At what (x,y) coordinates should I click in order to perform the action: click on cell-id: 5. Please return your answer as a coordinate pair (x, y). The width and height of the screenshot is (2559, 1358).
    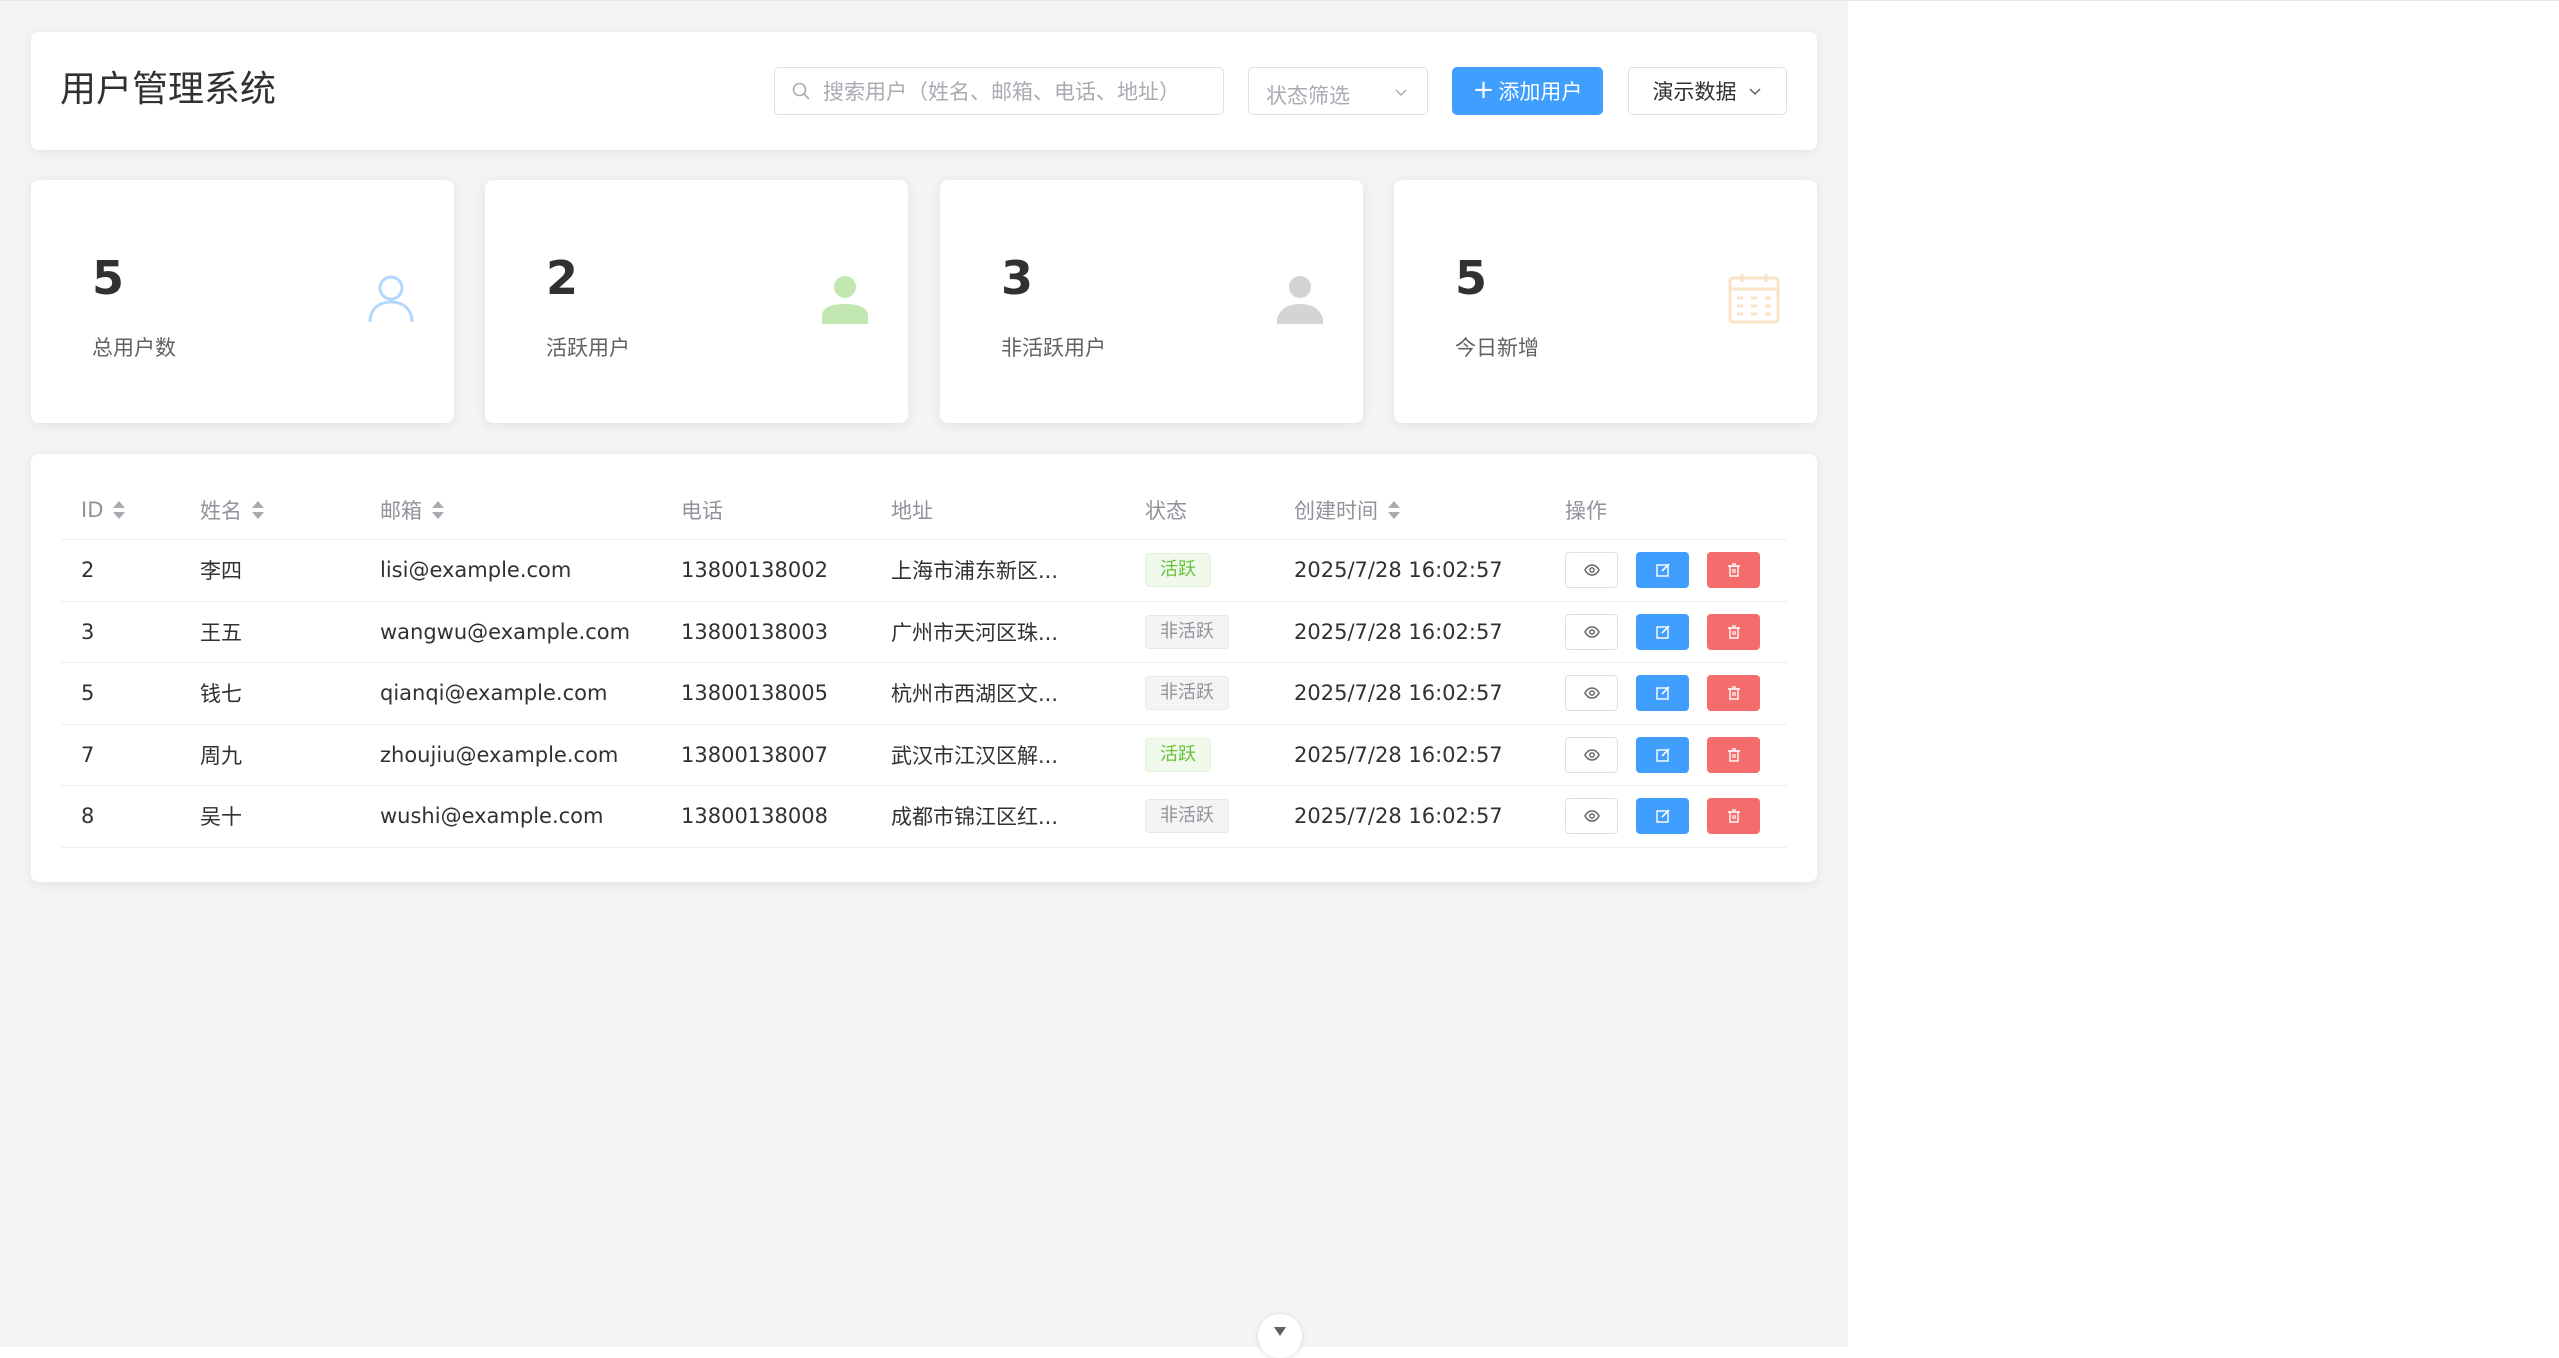
    Looking at the image, I should click on (88, 693).